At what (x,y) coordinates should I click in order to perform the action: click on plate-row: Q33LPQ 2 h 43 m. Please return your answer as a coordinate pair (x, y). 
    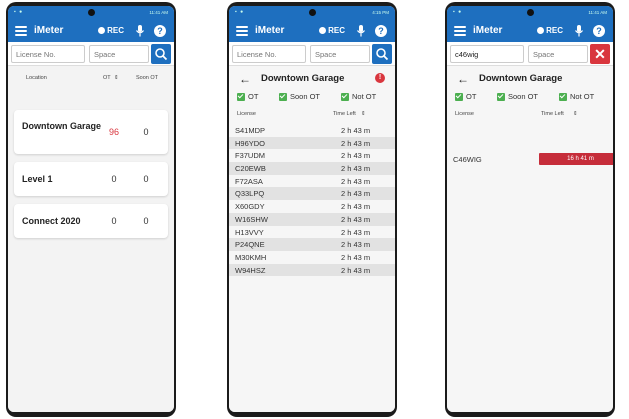
    Looking at the image, I should click on (312, 194).